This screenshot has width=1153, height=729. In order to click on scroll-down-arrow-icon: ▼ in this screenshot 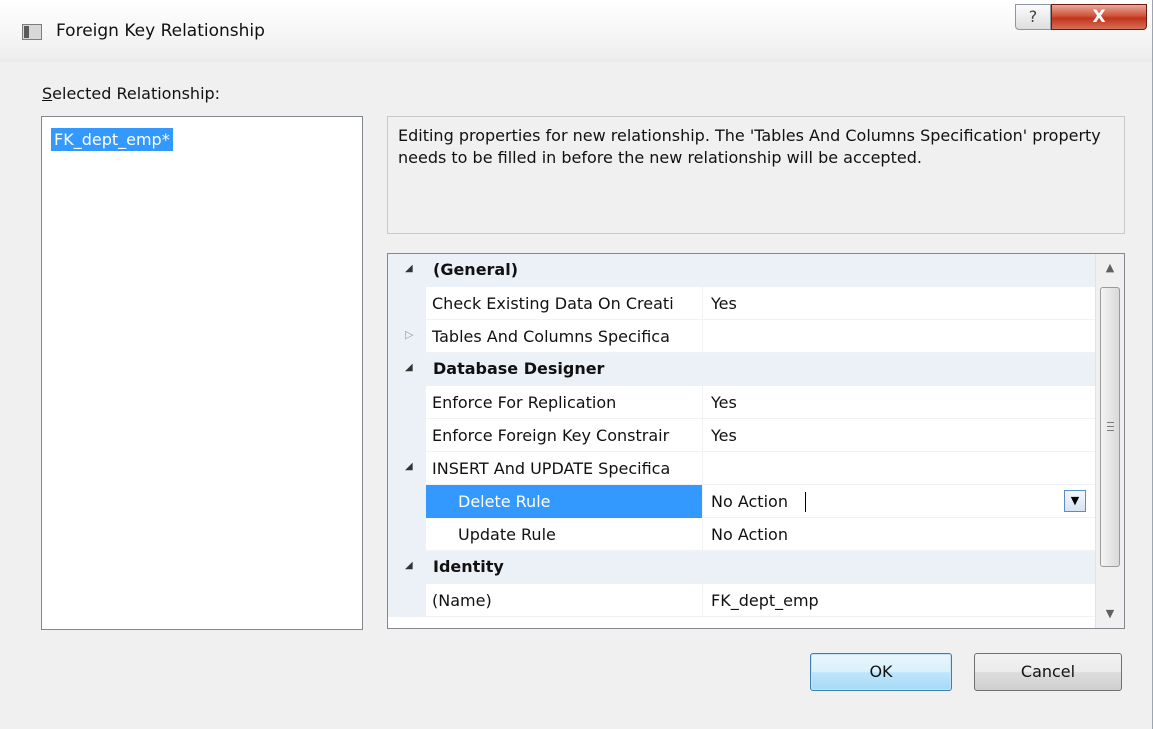, I will do `click(1110, 614)`.